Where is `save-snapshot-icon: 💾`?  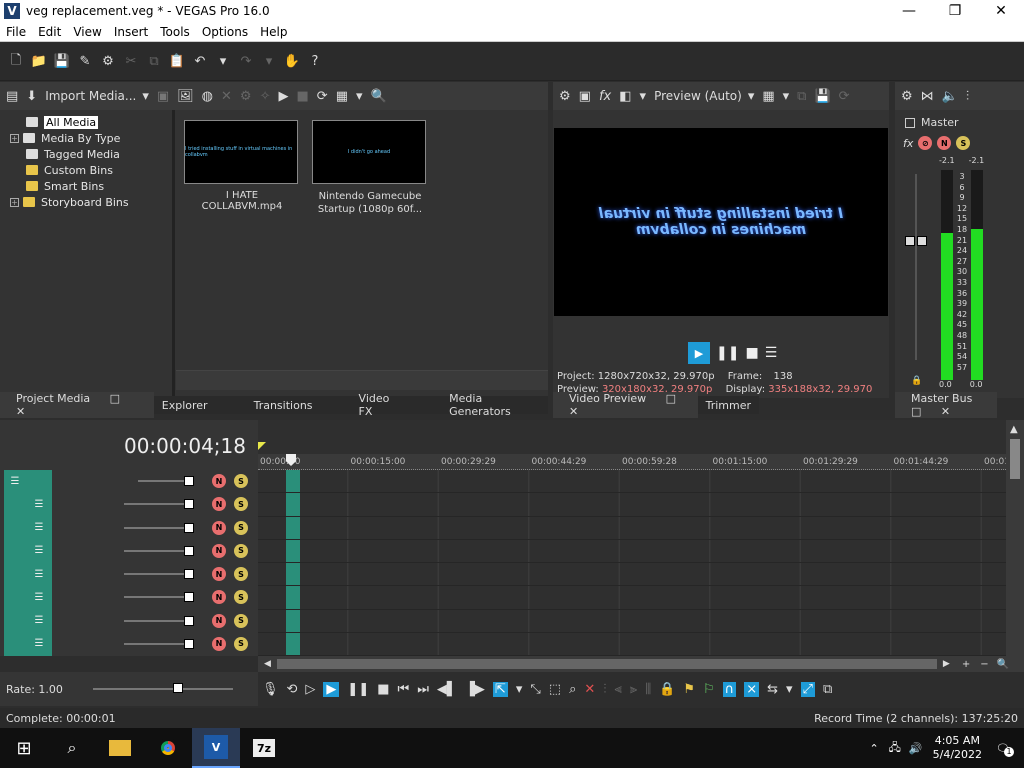
save-snapshot-icon: 💾 is located at coordinates (822, 96).